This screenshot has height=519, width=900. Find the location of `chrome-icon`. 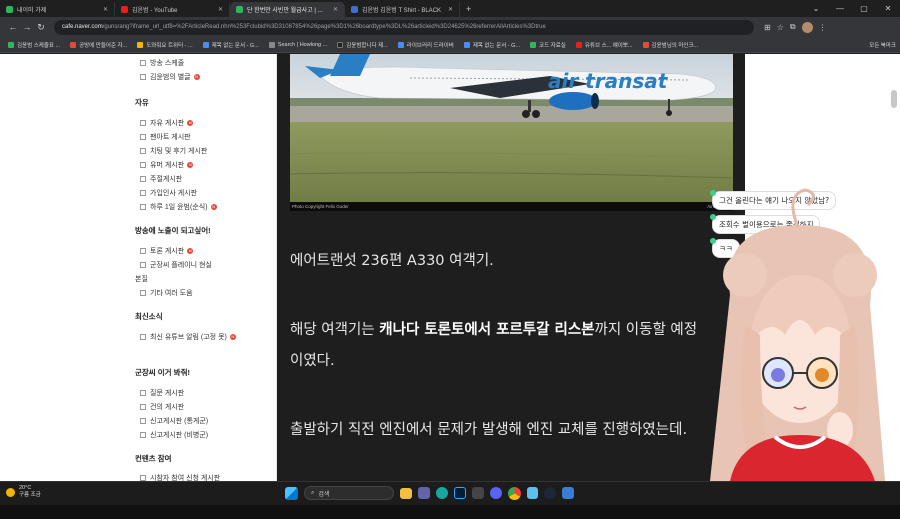

chrome-icon is located at coordinates (514, 493).